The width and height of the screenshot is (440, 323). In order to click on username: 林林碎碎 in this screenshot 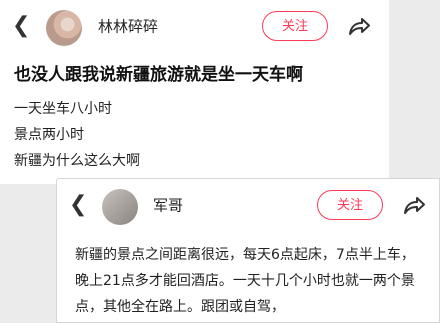, I will do `click(128, 26)`.